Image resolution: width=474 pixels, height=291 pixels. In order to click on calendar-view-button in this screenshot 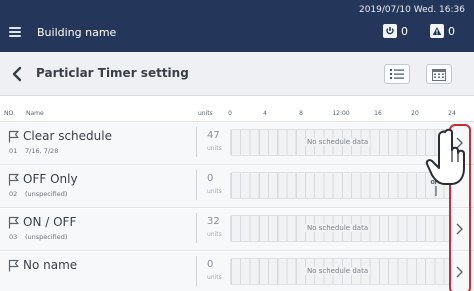, I will do `click(439, 74)`.